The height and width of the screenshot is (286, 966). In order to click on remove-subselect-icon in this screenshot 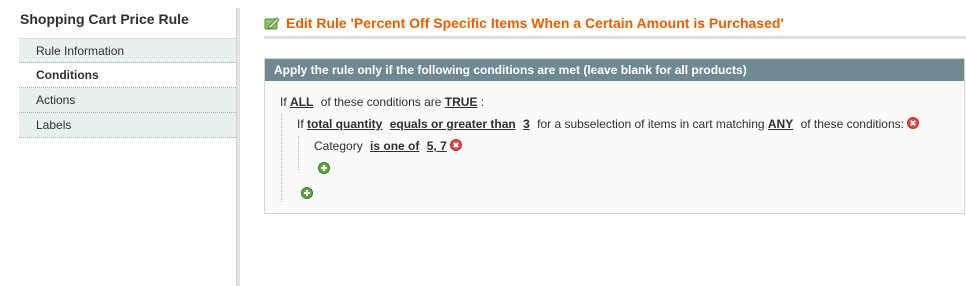, I will do `click(913, 123)`.